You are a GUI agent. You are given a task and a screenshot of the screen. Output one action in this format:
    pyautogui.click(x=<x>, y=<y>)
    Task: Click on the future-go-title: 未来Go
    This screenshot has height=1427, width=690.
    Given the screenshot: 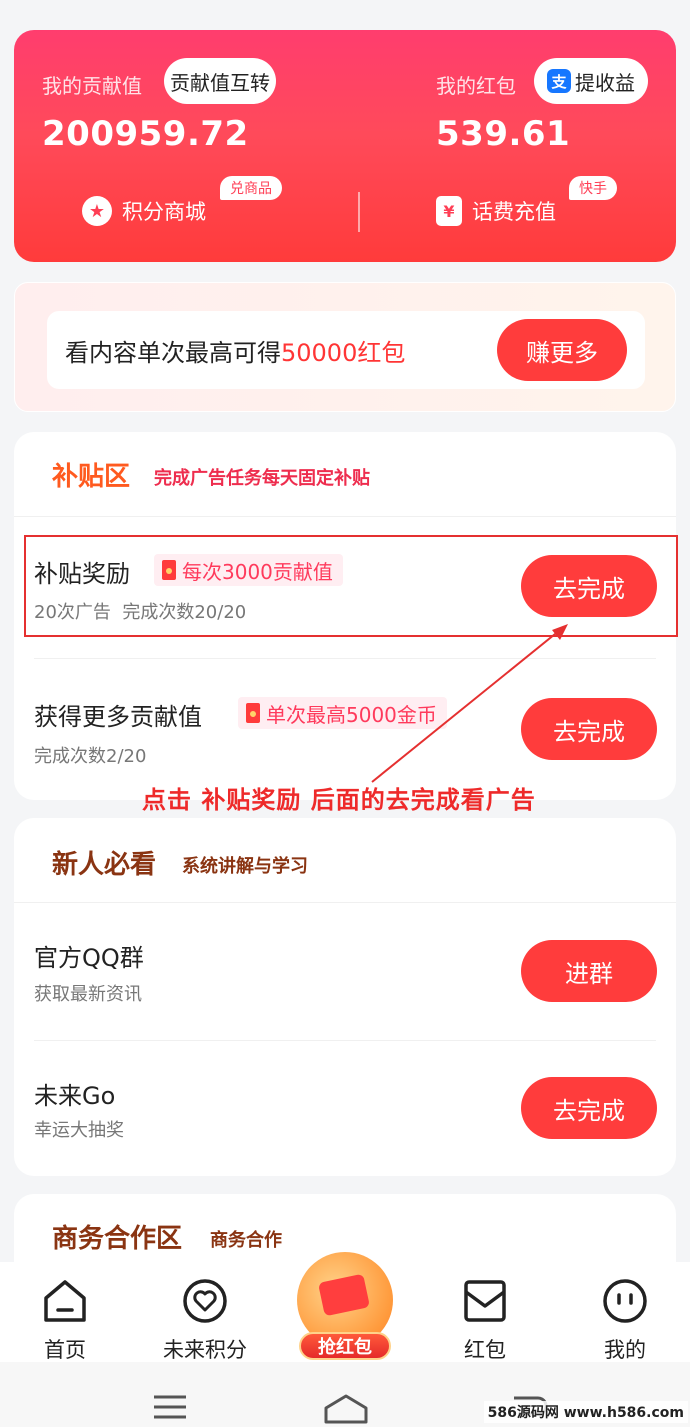 What is the action you would take?
    pyautogui.click(x=75, y=1096)
    